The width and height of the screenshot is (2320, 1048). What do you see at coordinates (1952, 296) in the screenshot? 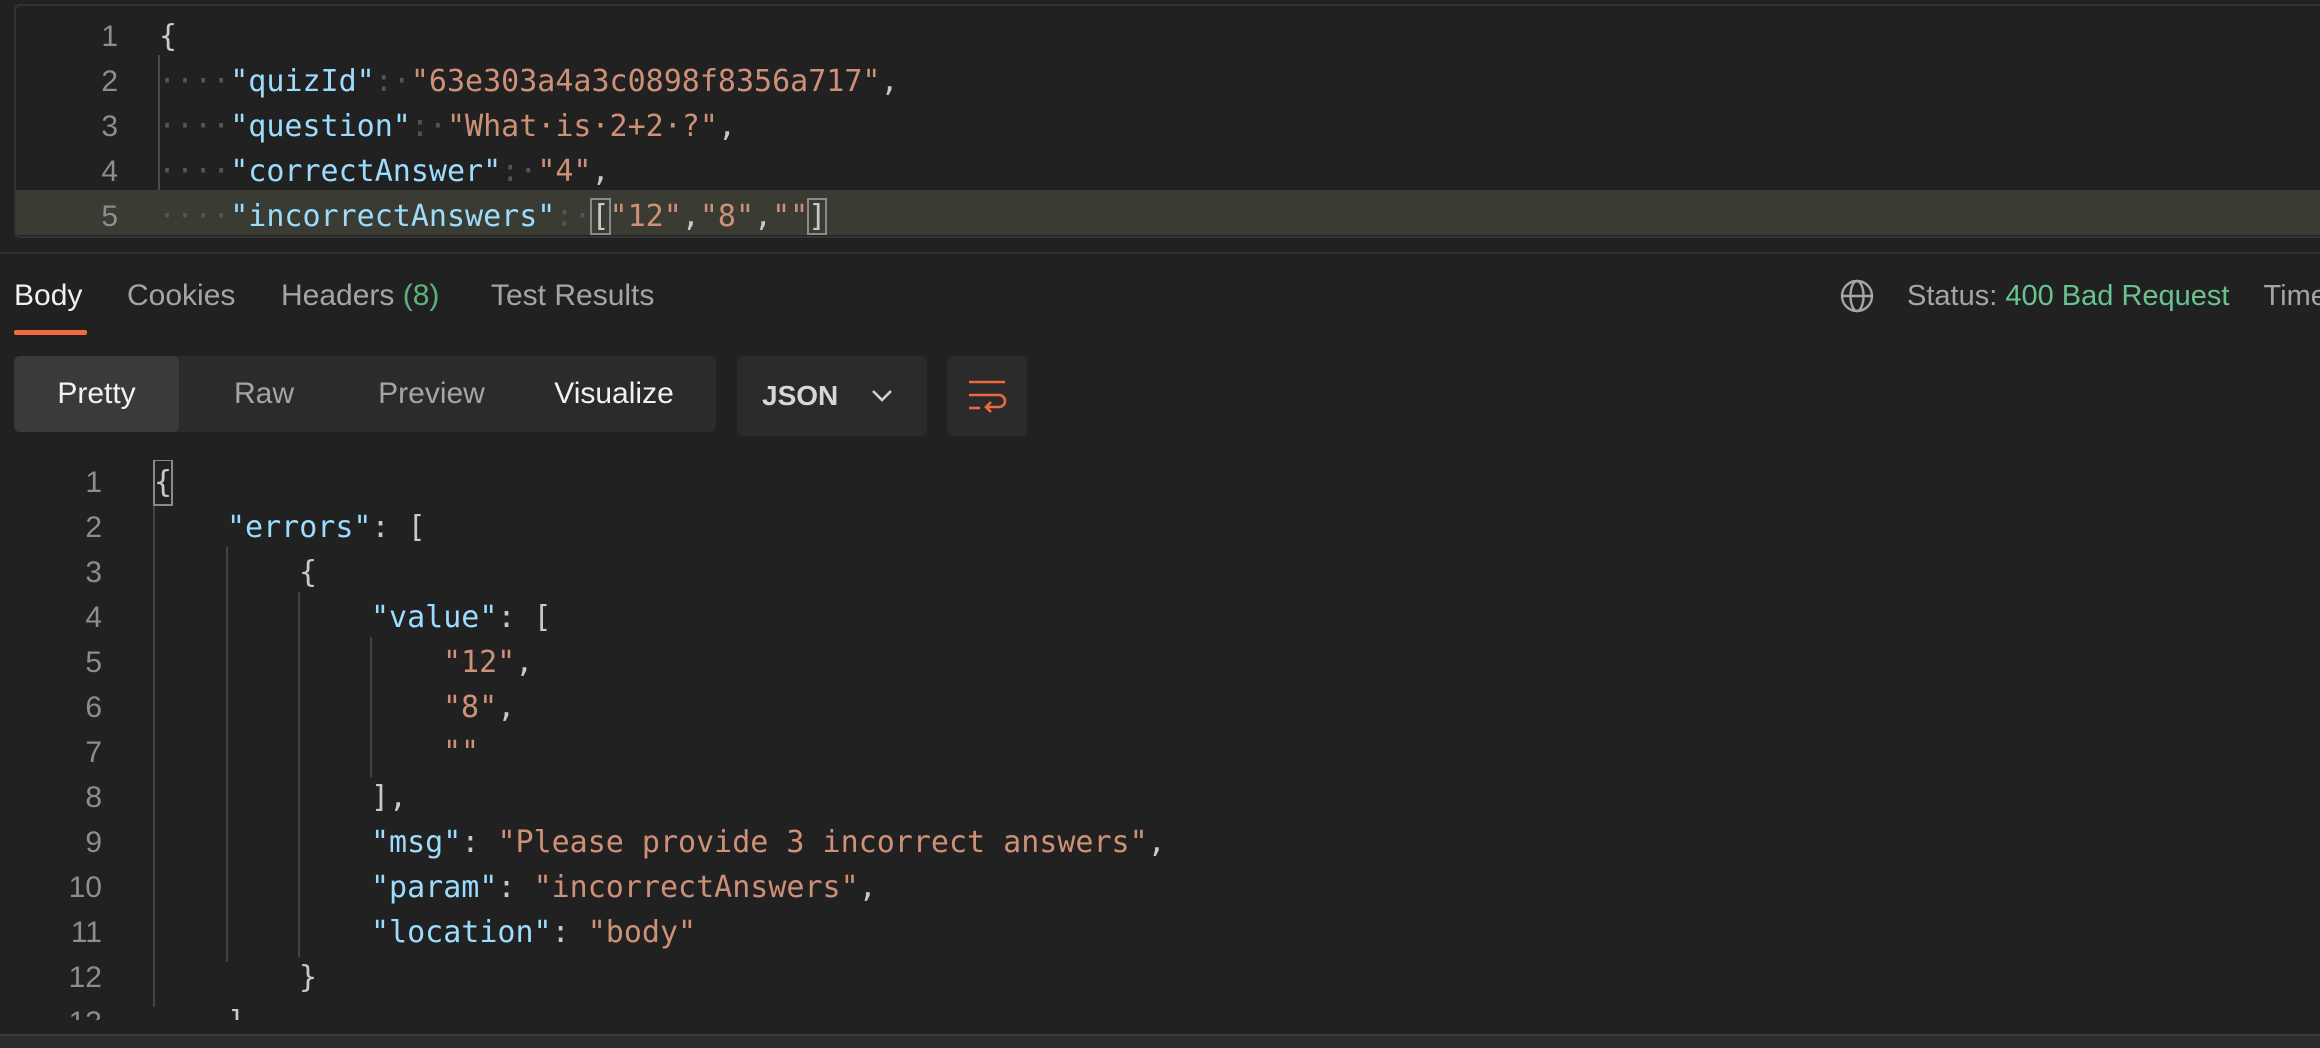
I see `status-label: Status:` at bounding box center [1952, 296].